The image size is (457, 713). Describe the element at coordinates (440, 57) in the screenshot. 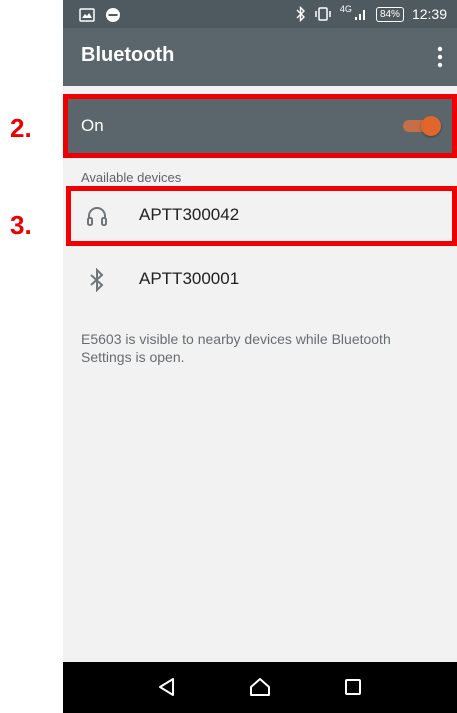

I see `overflow-menu-icon` at that location.